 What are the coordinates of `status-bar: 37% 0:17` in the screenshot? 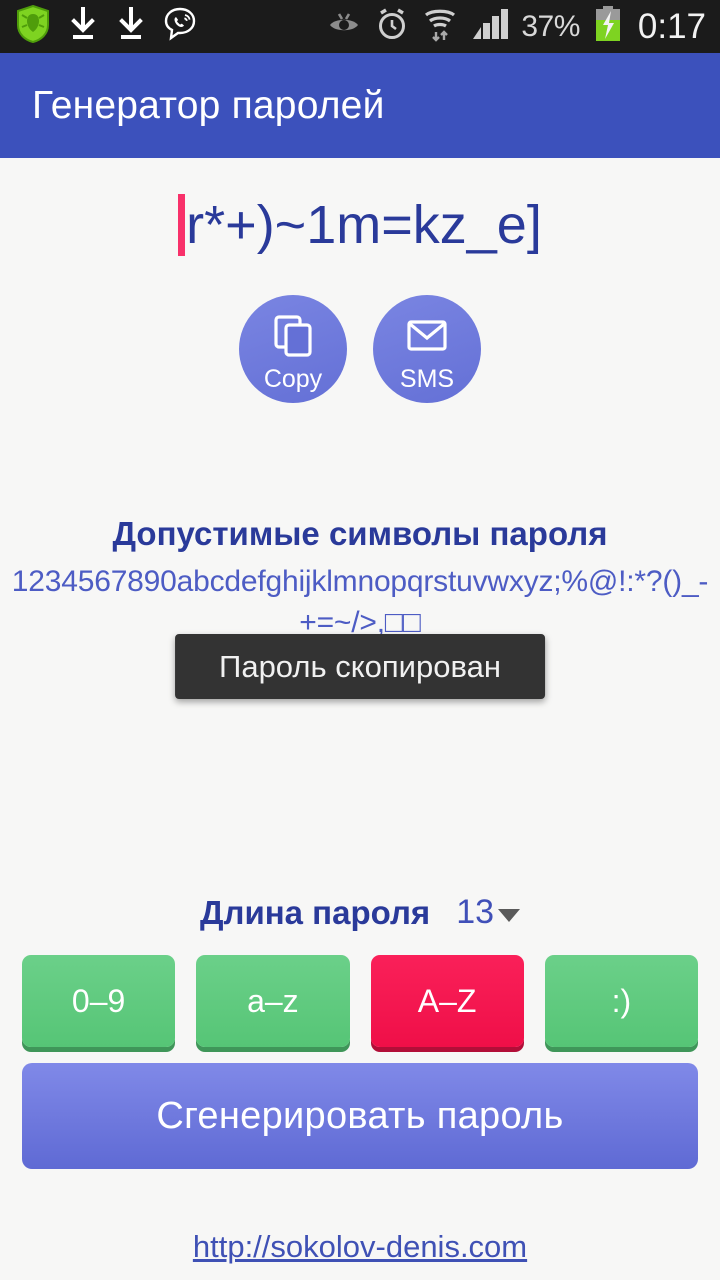 It's located at (360, 26).